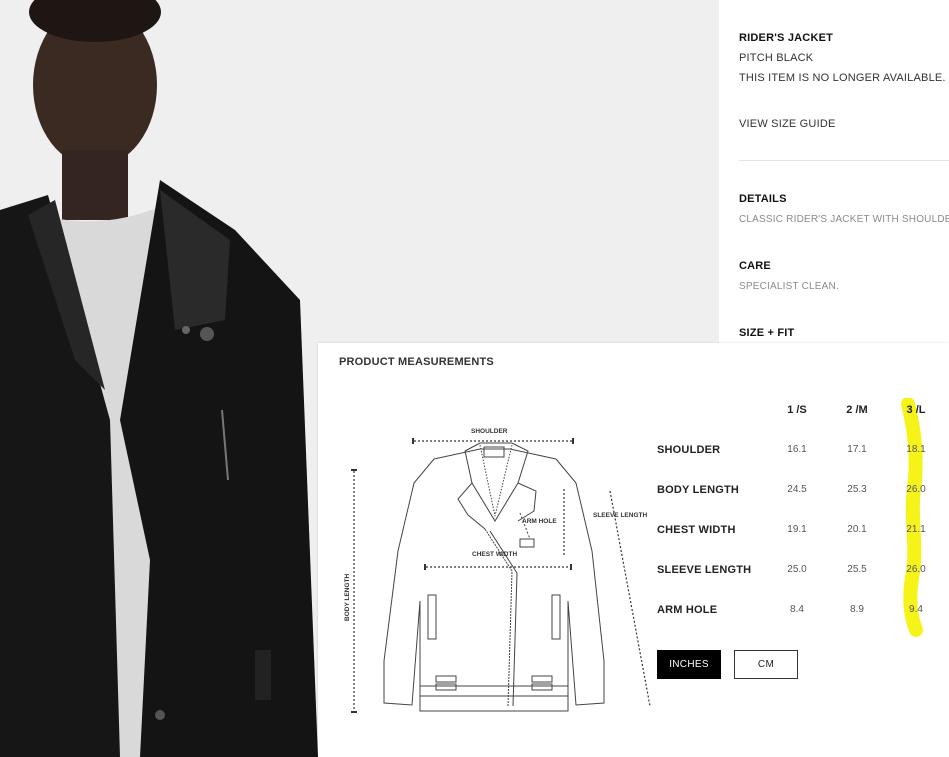  I want to click on cm-button: CM, so click(766, 664).